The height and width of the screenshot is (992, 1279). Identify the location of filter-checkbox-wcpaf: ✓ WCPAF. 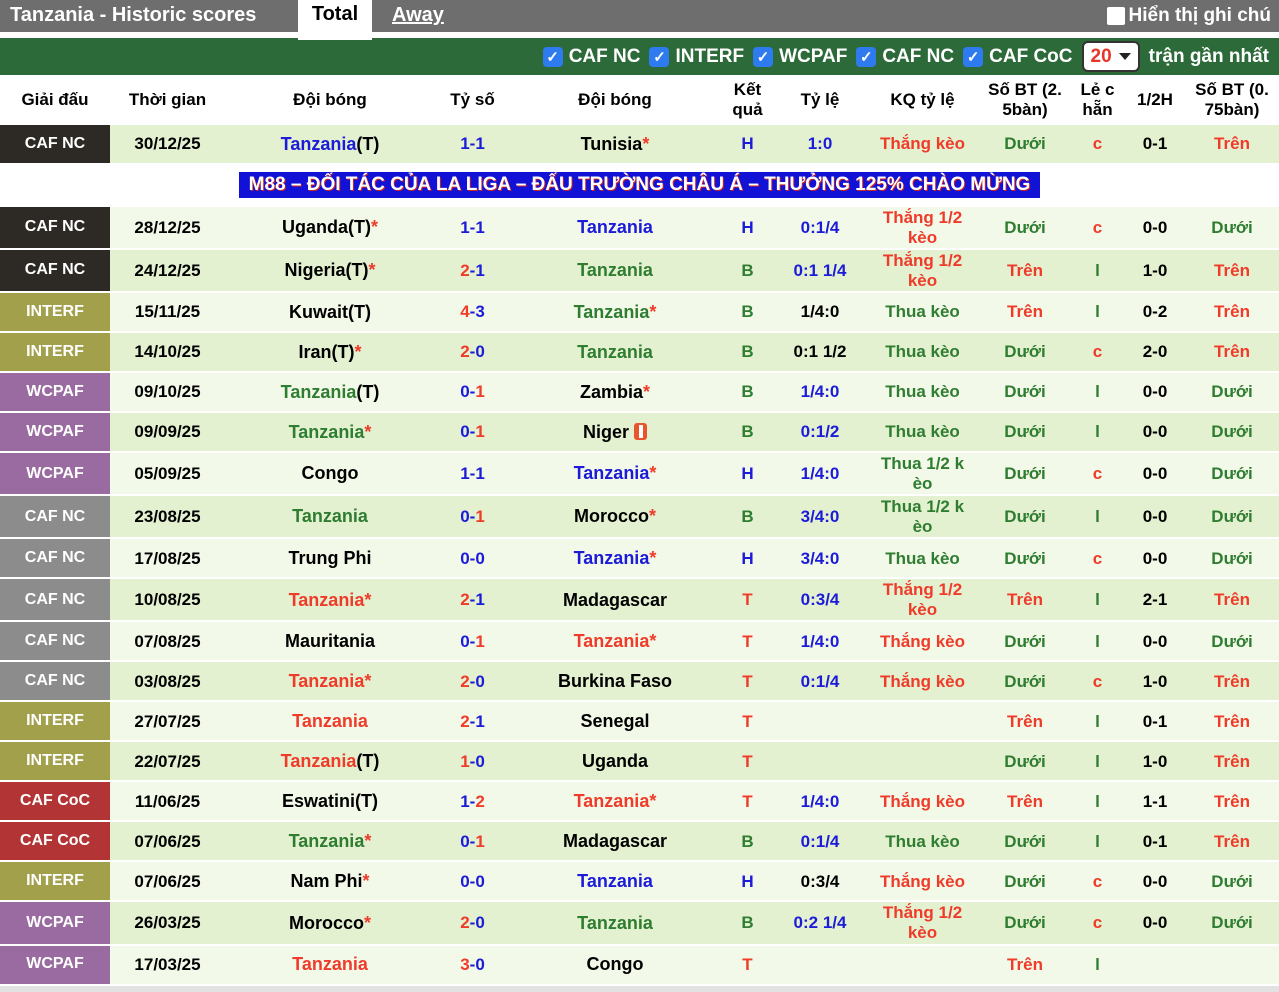
(800, 57).